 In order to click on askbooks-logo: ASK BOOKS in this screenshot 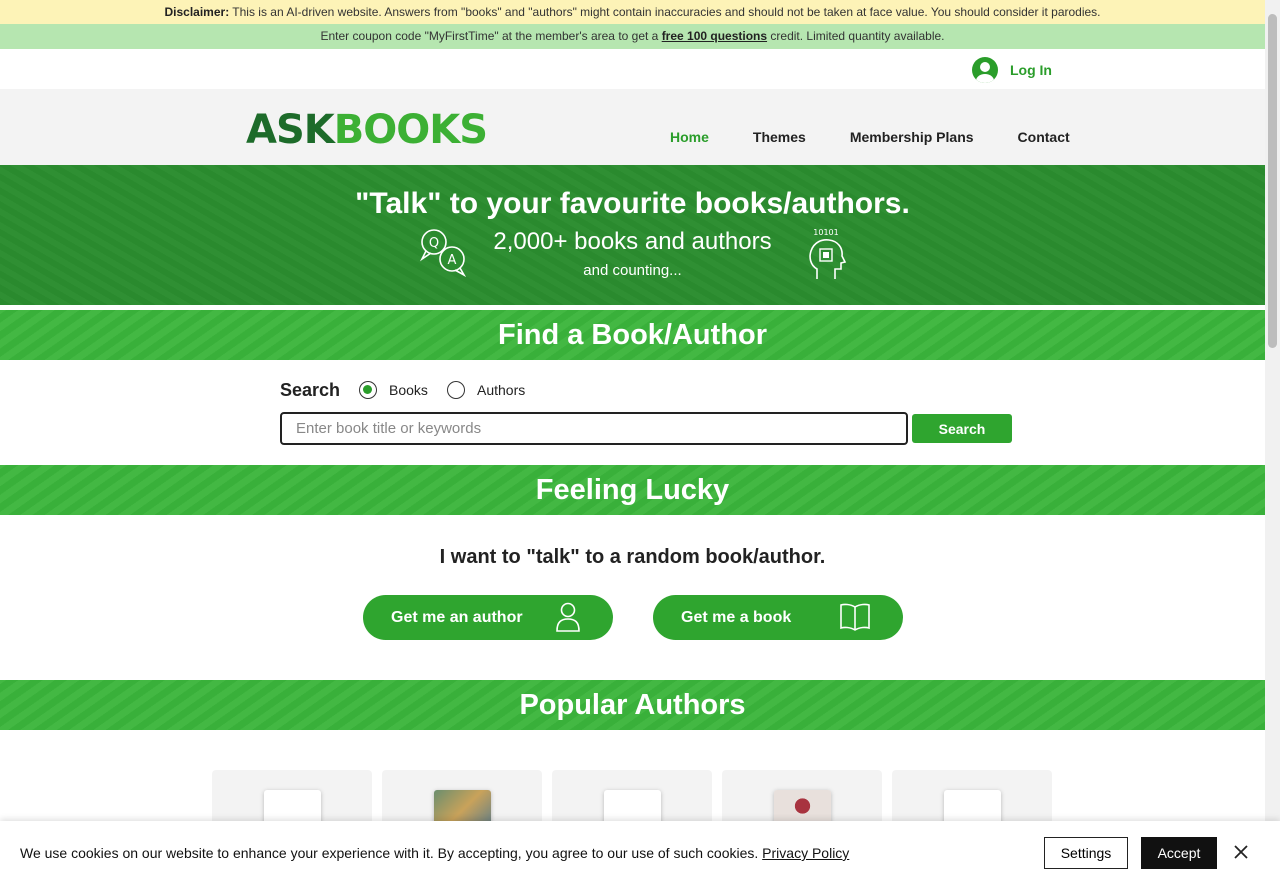, I will do `click(367, 130)`.